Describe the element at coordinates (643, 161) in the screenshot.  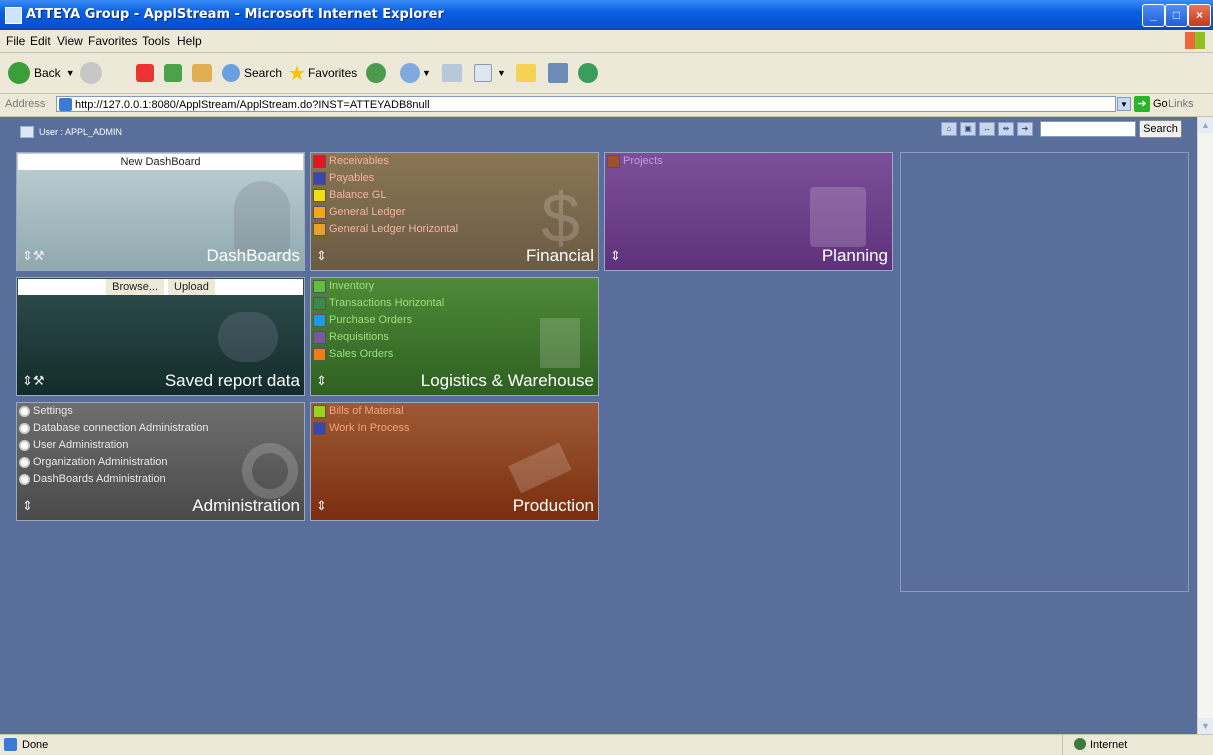
I see `item-label: Projects` at that location.